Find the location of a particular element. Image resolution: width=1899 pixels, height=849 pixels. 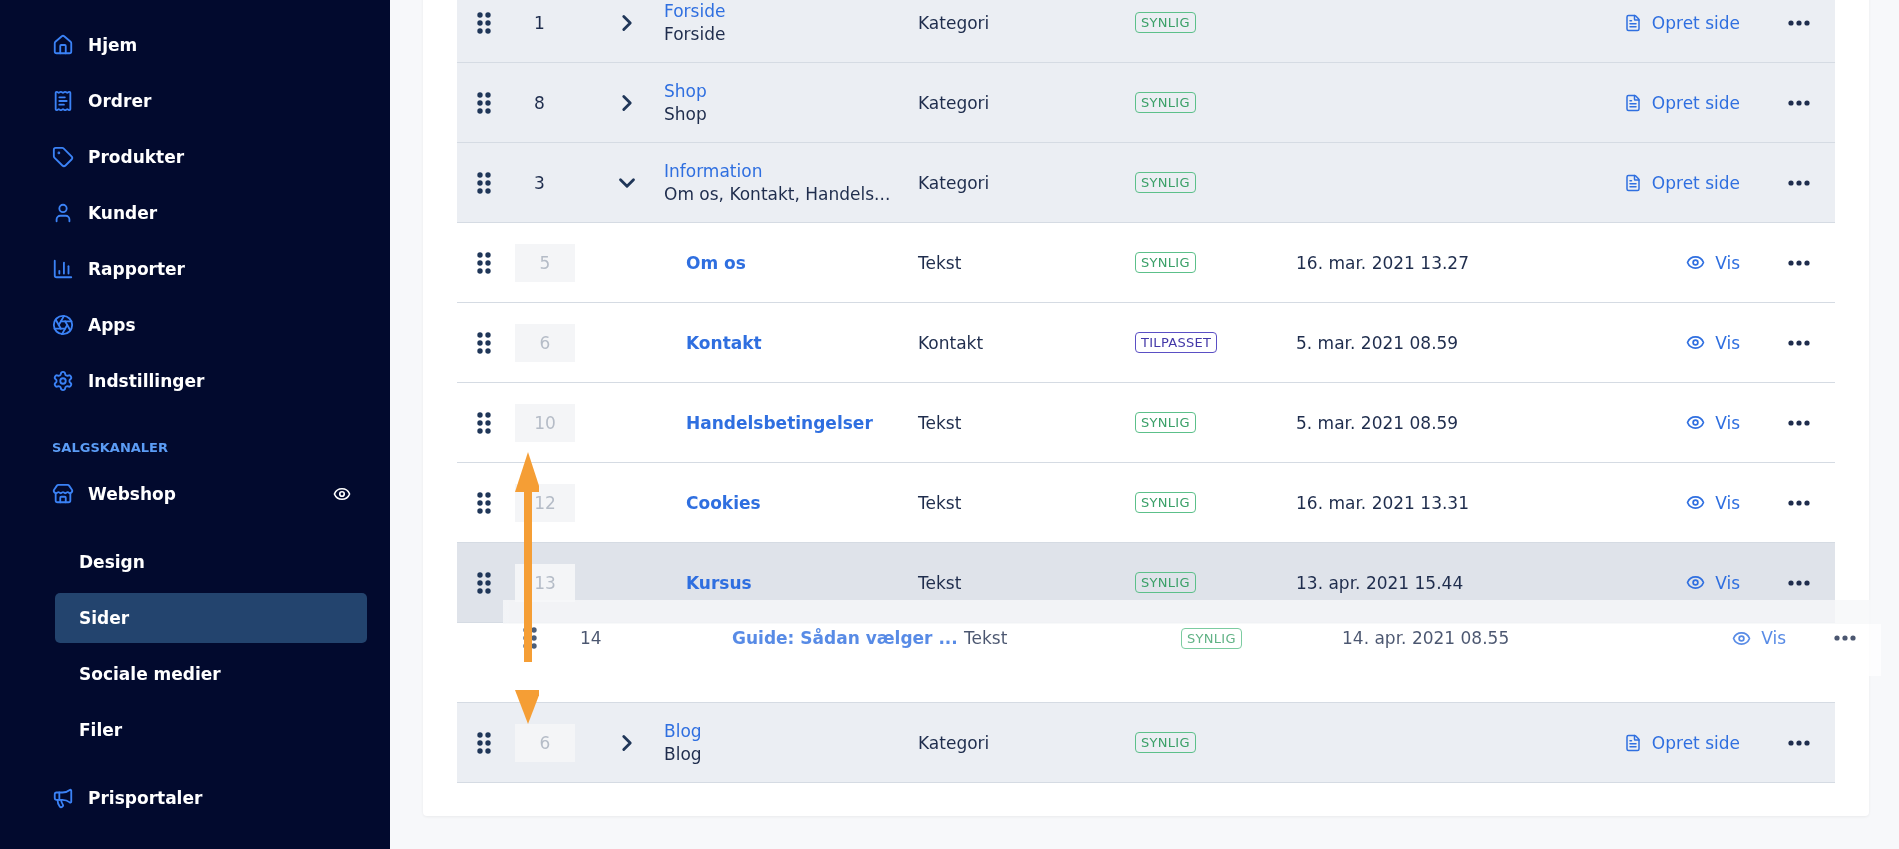

page-title-link: Om os is located at coordinates (716, 262).